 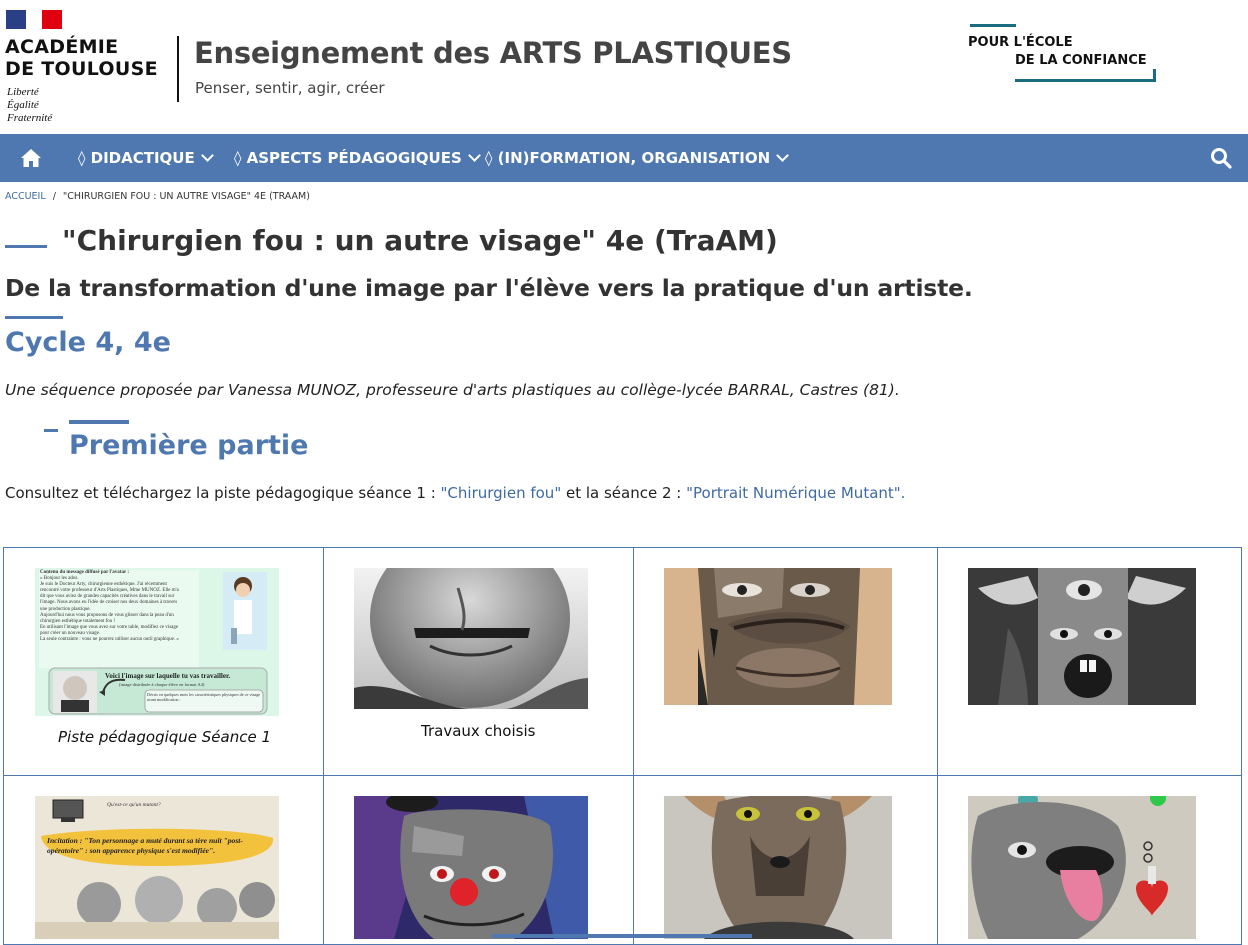 What do you see at coordinates (622, 936) in the screenshot?
I see `horizontal-scrollbar-thumb` at bounding box center [622, 936].